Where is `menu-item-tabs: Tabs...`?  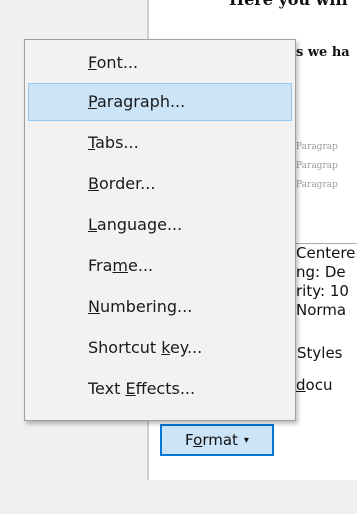 menu-item-tabs: Tabs... is located at coordinates (160, 143).